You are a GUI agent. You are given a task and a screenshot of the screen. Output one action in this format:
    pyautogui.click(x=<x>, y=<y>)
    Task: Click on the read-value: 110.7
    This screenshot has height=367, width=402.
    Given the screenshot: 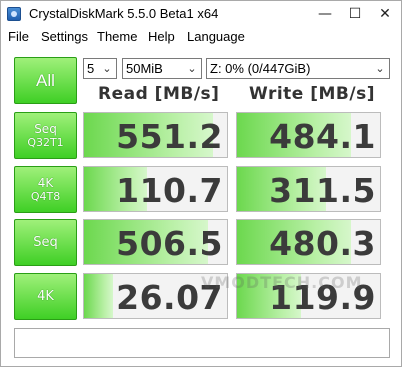 What is the action you would take?
    pyautogui.click(x=169, y=190)
    